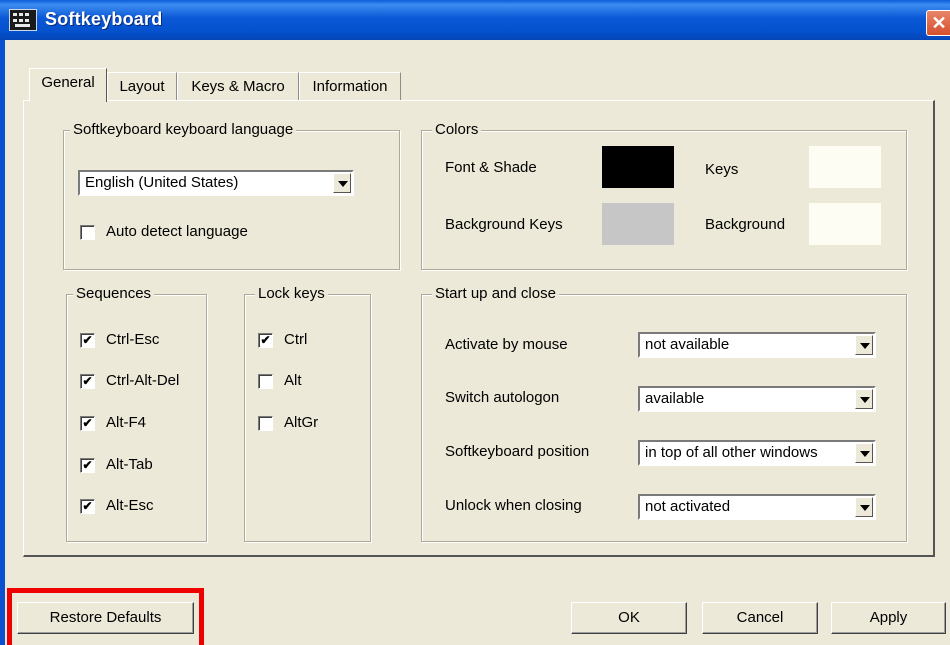 This screenshot has width=950, height=645. What do you see at coordinates (760, 618) in the screenshot?
I see `cancel-button: Cancel` at bounding box center [760, 618].